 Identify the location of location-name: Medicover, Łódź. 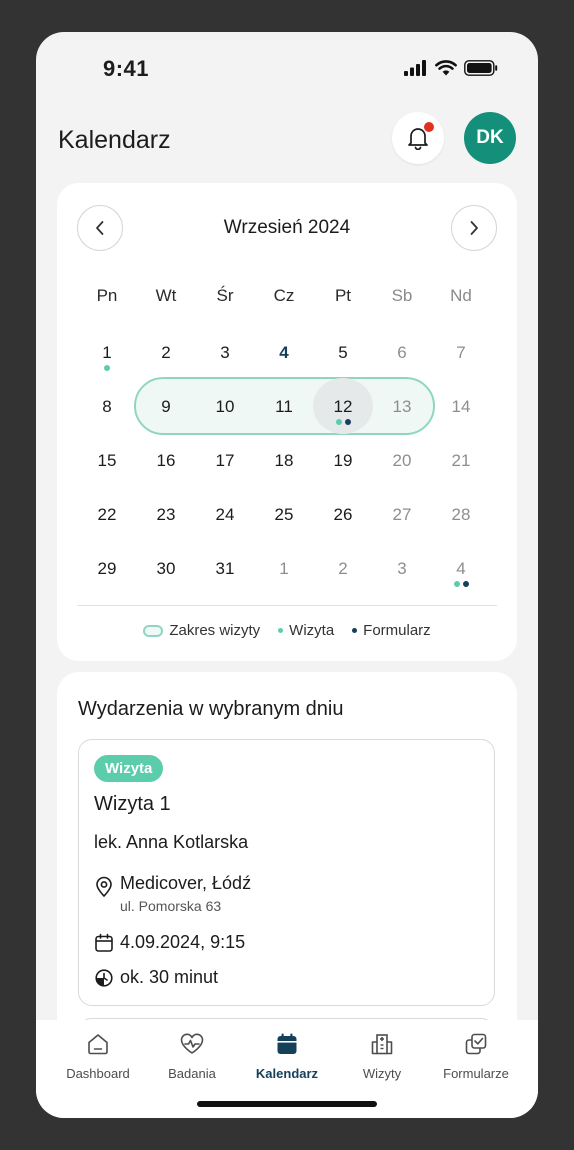
(186, 883).